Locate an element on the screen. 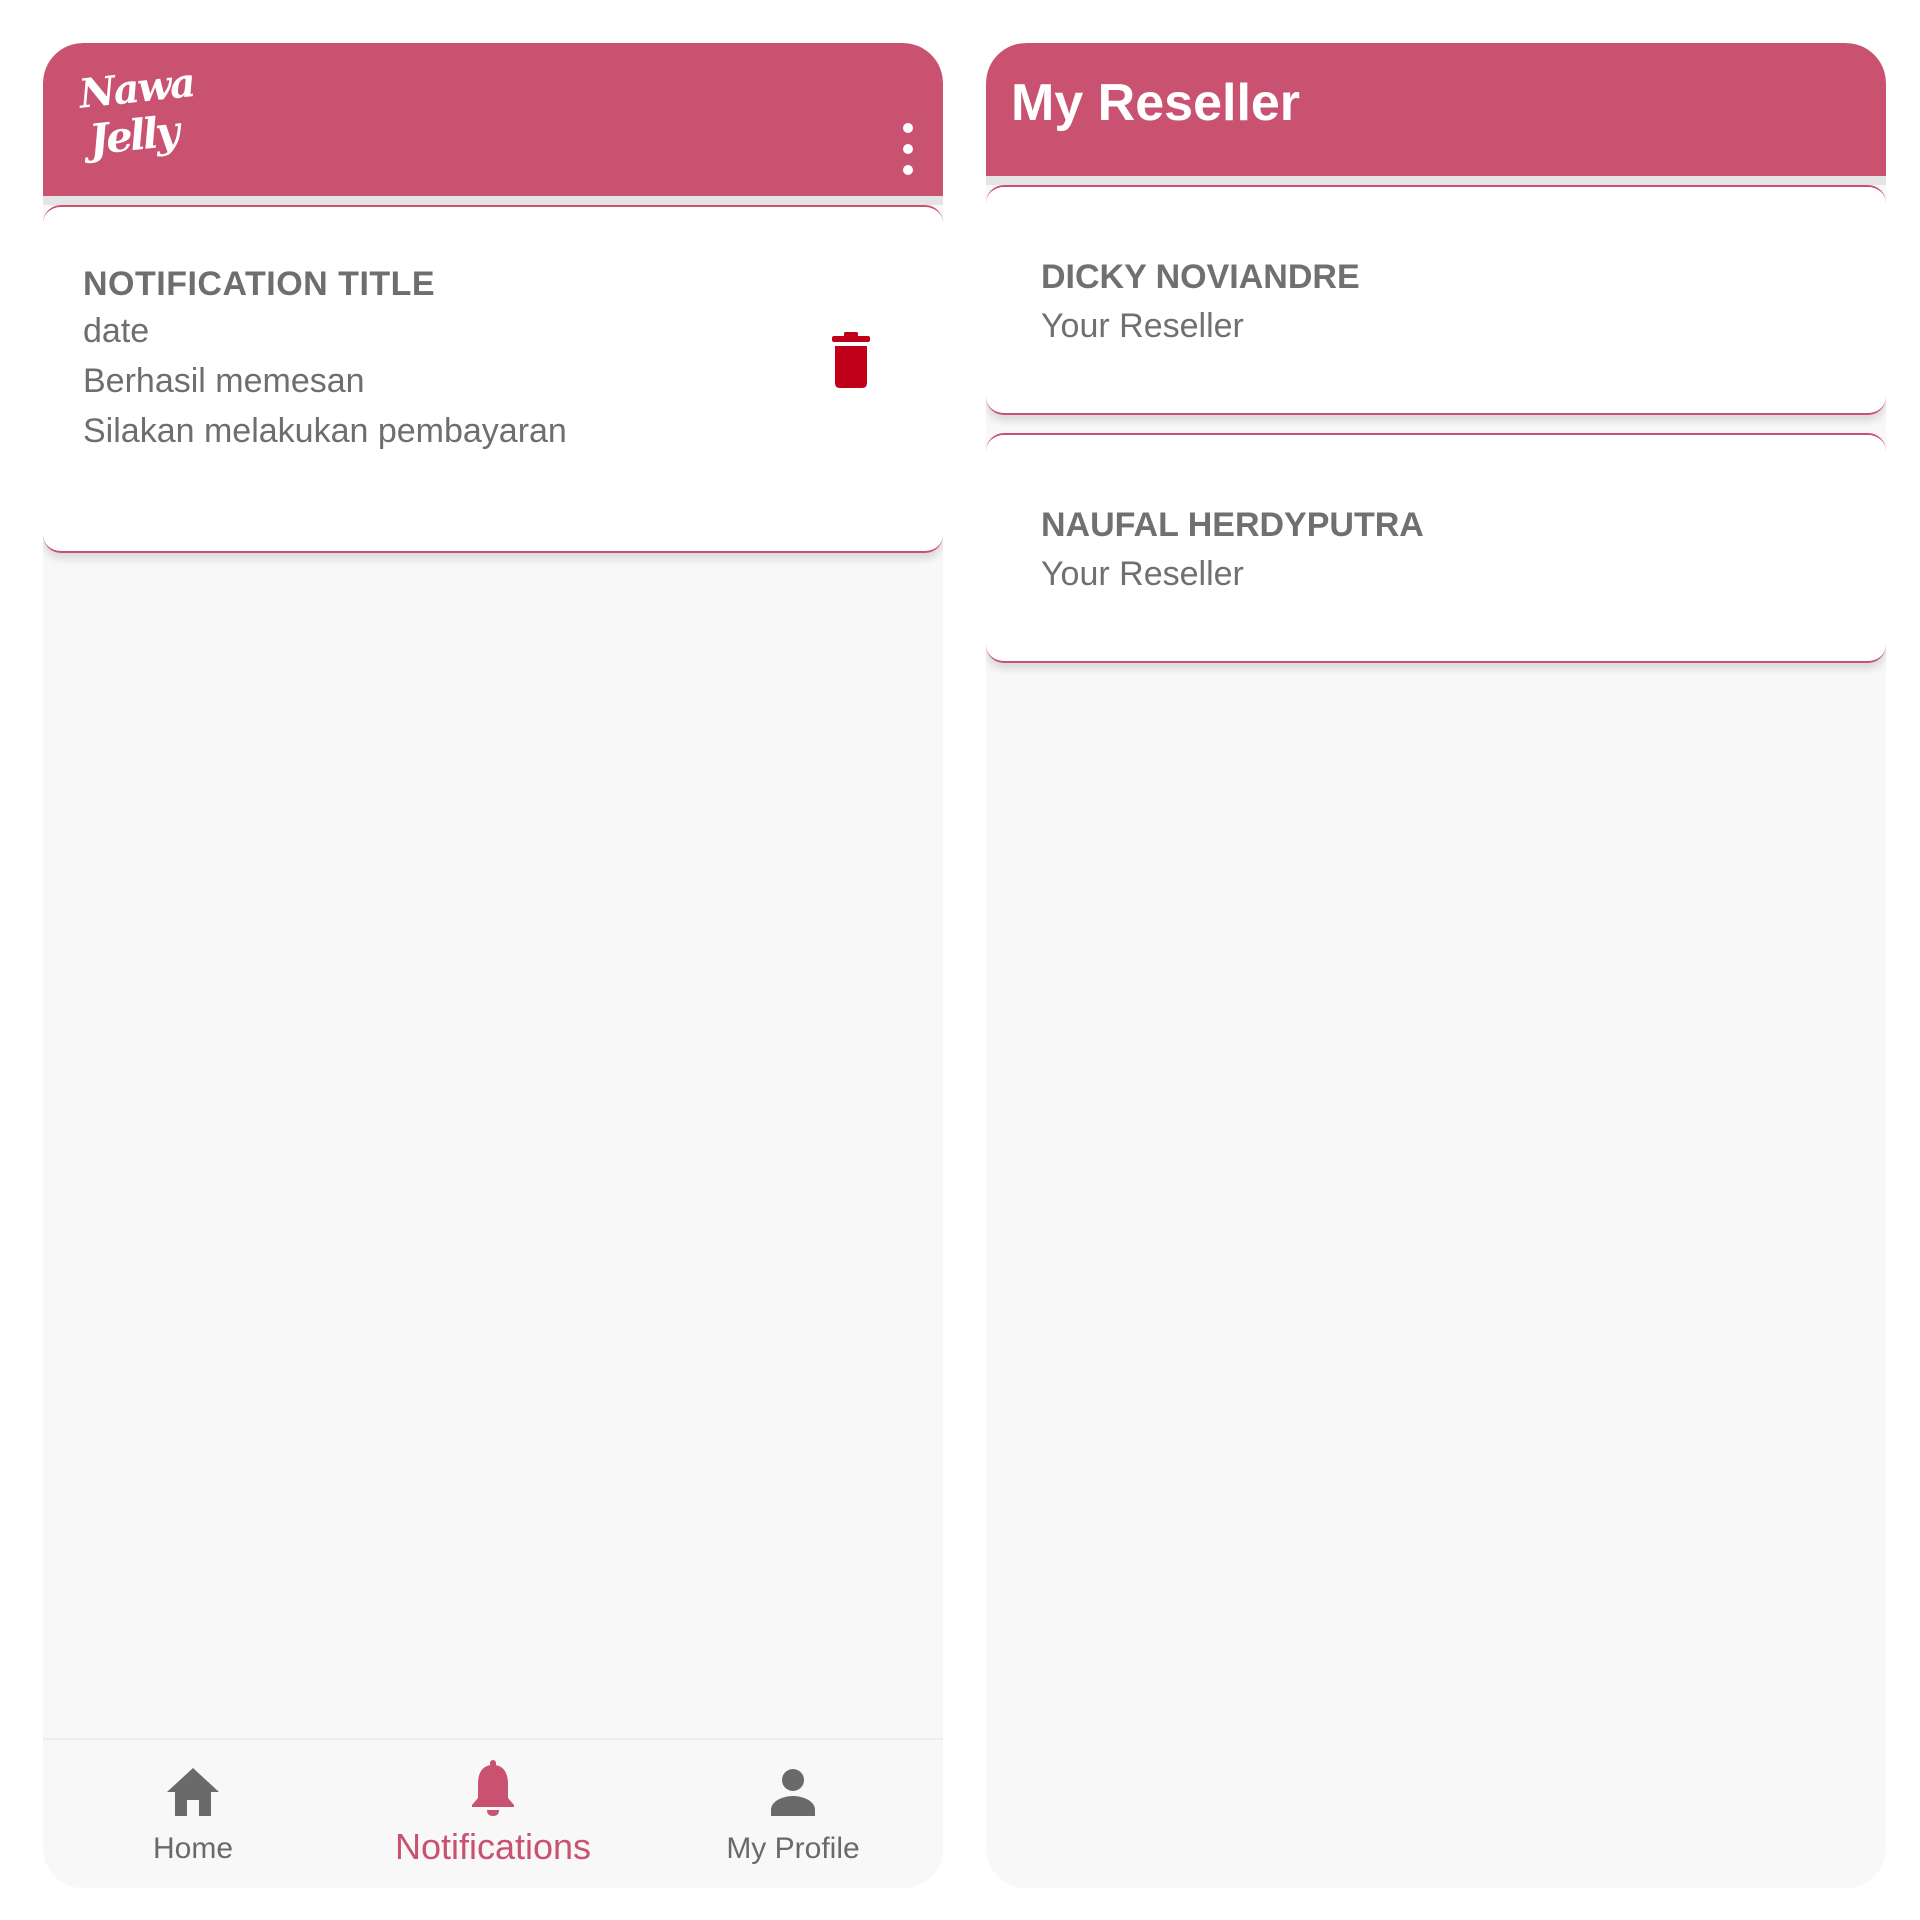  reseller-info: DICKY NOVIANDRE Your Reseller is located at coordinates (1200, 304).